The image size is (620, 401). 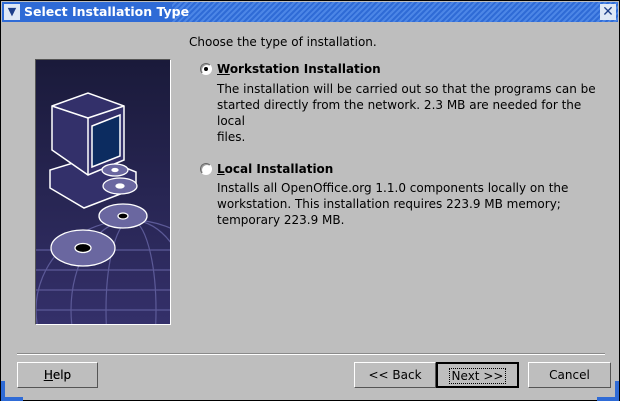 What do you see at coordinates (395, 375) in the screenshot?
I see `back-button: << Back` at bounding box center [395, 375].